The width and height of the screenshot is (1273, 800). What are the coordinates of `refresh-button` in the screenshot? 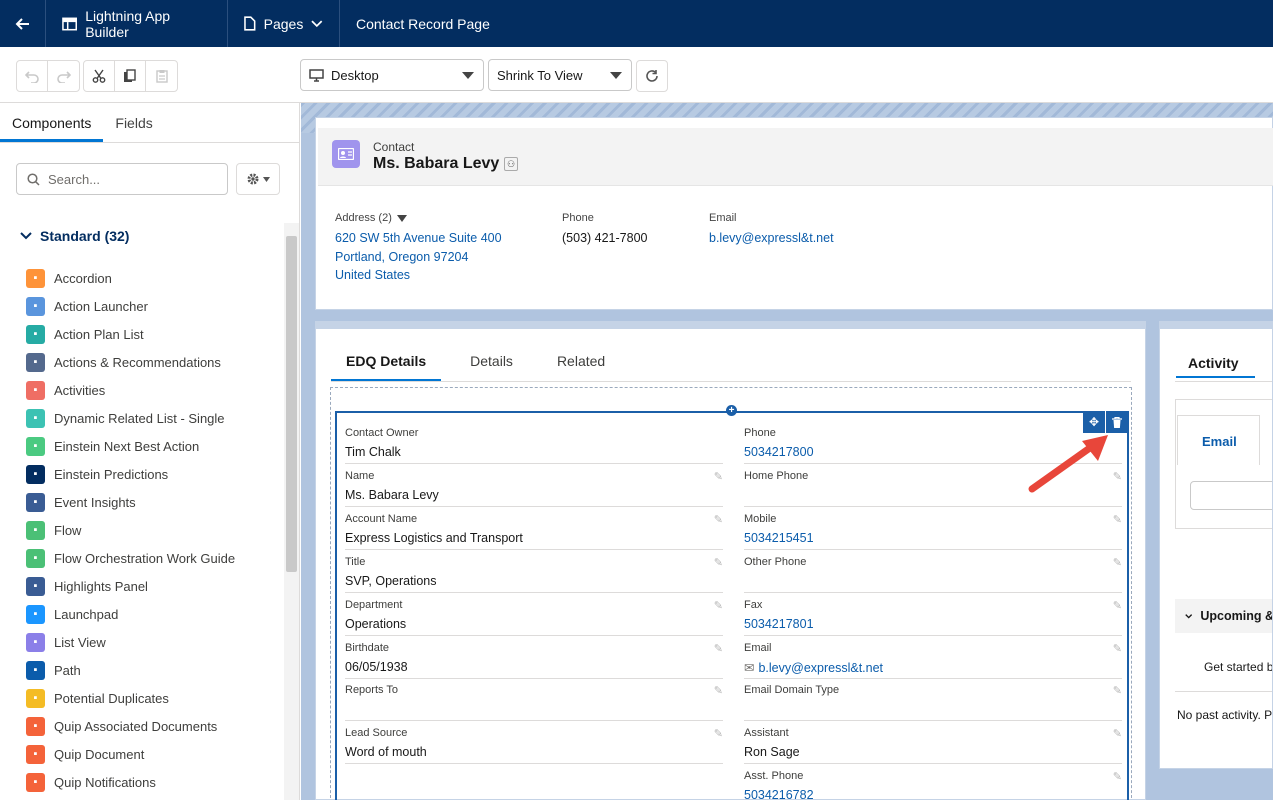 It's located at (652, 76).